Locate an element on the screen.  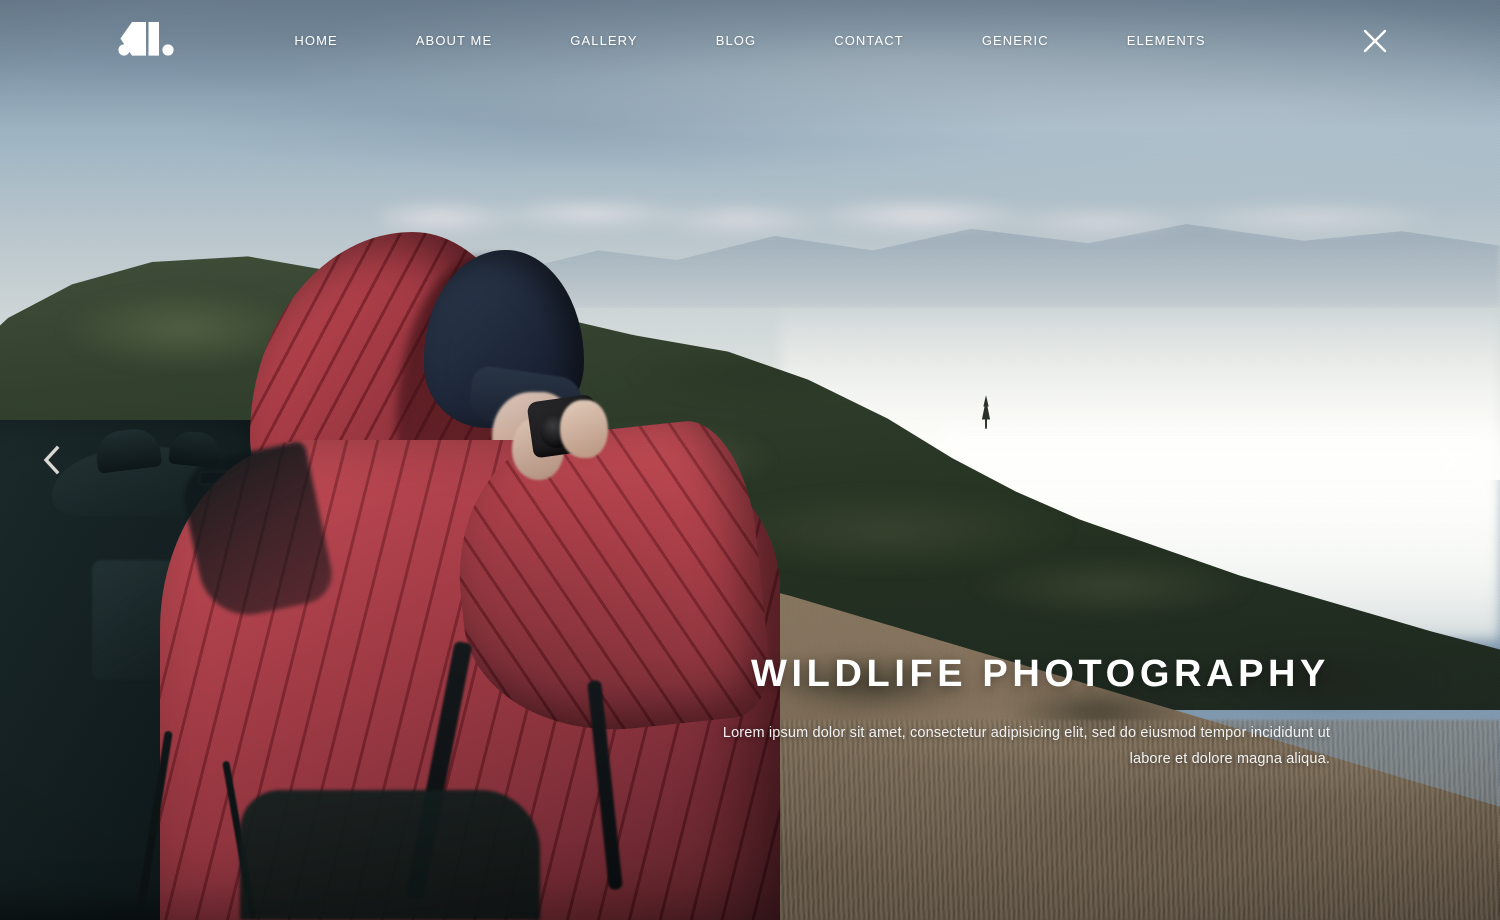
slider-prev-button is located at coordinates (52, 460).